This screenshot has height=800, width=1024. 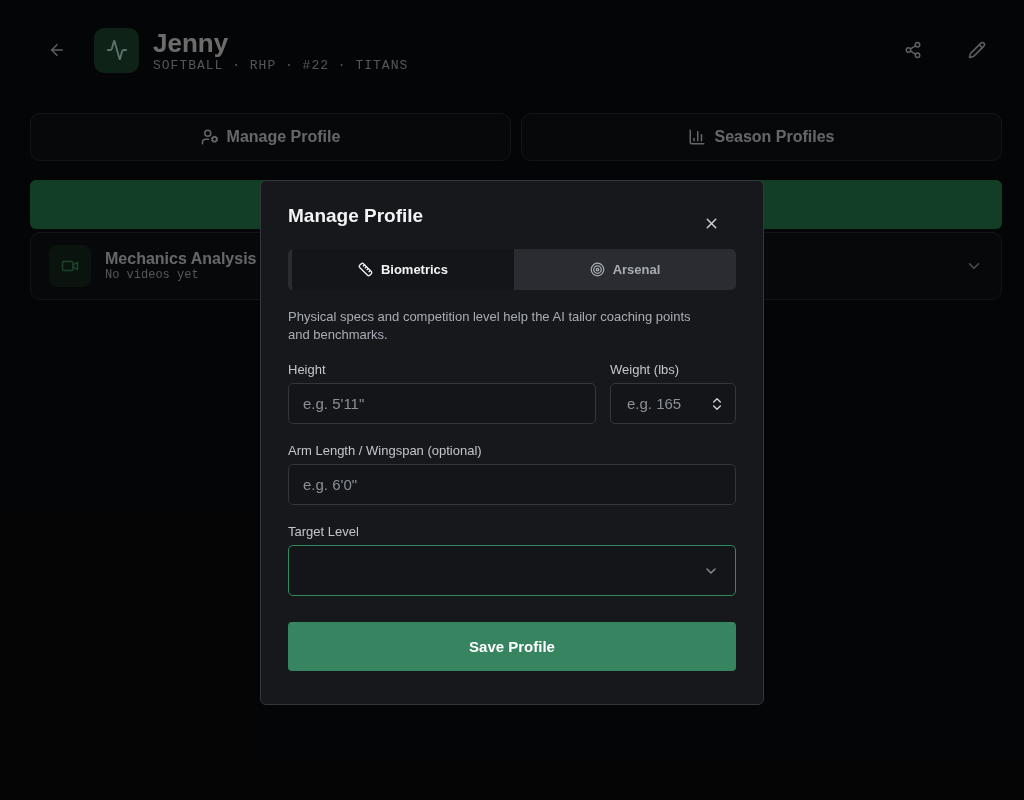 What do you see at coordinates (181, 259) in the screenshot?
I see `card-title: Mechanics Analysis` at bounding box center [181, 259].